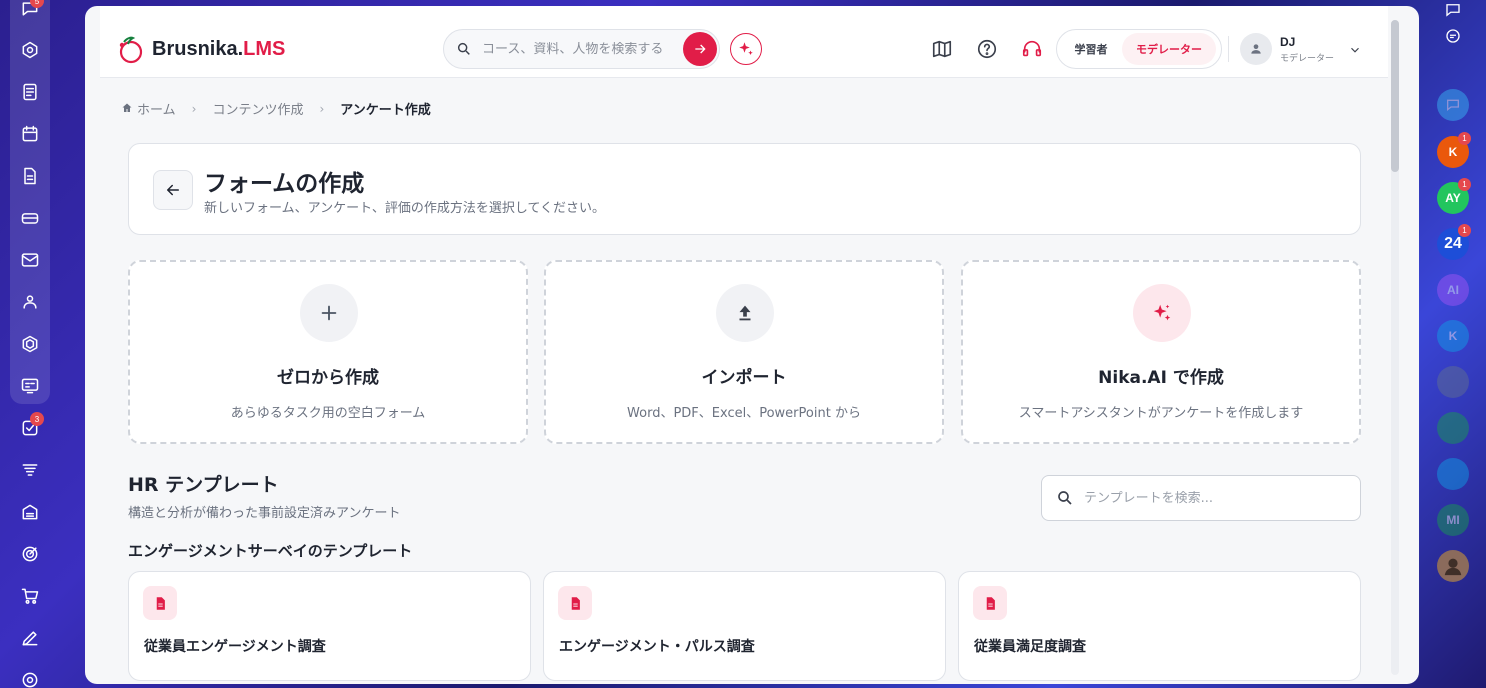 The image size is (1486, 688). Describe the element at coordinates (1091, 49) in the screenshot. I see `role-learner-tab: 学習者` at that location.